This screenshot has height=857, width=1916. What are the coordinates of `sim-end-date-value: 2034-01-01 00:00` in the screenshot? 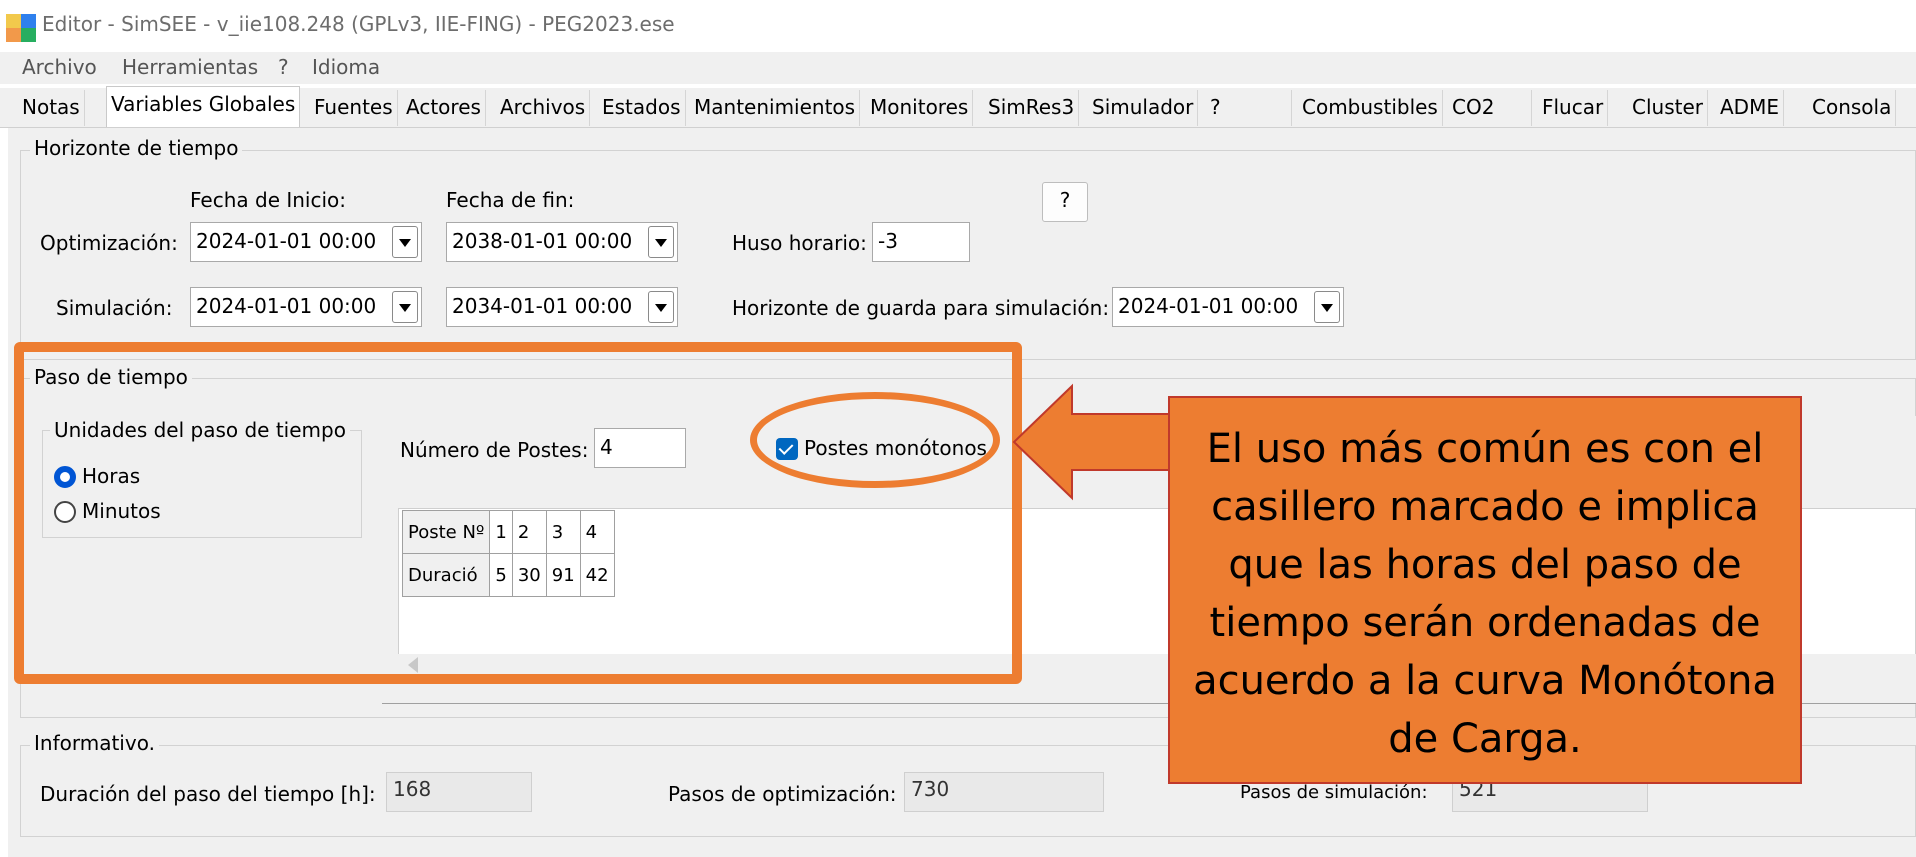 It's located at (542, 306).